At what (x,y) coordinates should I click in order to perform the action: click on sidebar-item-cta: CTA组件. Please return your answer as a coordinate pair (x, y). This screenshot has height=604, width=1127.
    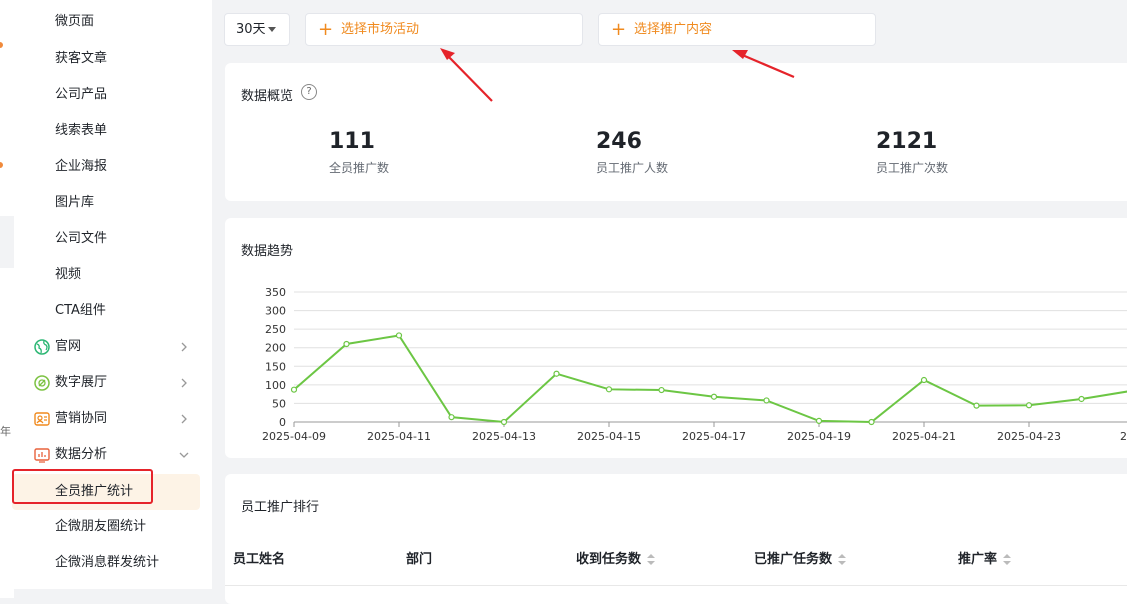
    Looking at the image, I should click on (113, 311).